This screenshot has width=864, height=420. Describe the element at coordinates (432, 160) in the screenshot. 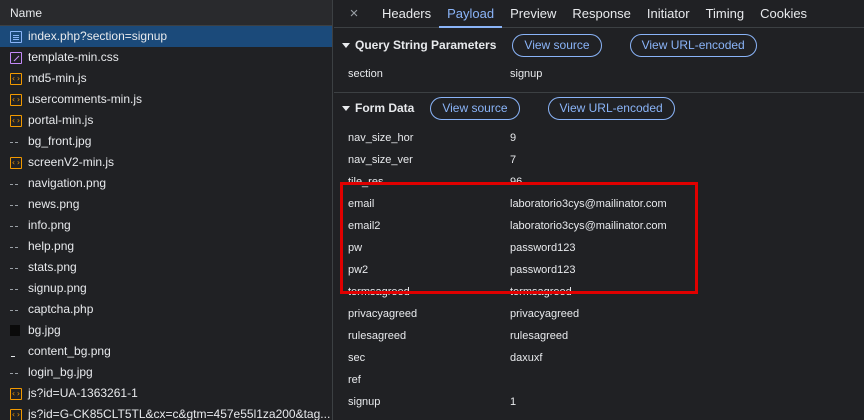

I see `param-row: nav_size_ver 7` at that location.